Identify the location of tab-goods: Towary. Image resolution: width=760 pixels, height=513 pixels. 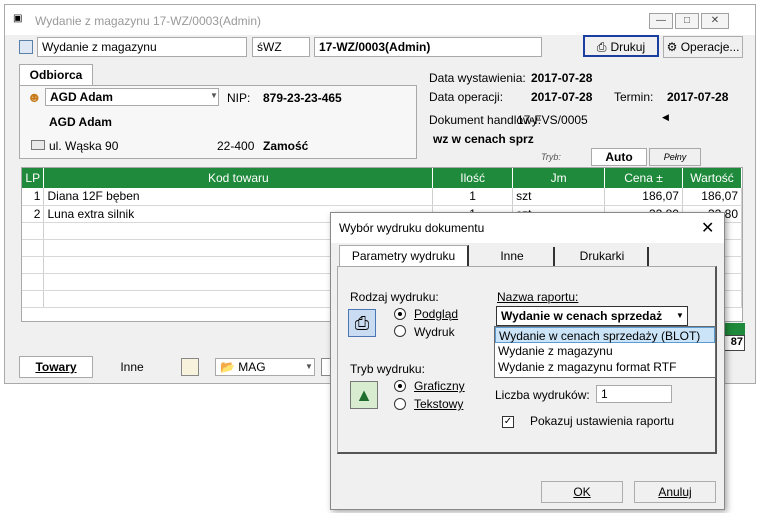
(56, 367).